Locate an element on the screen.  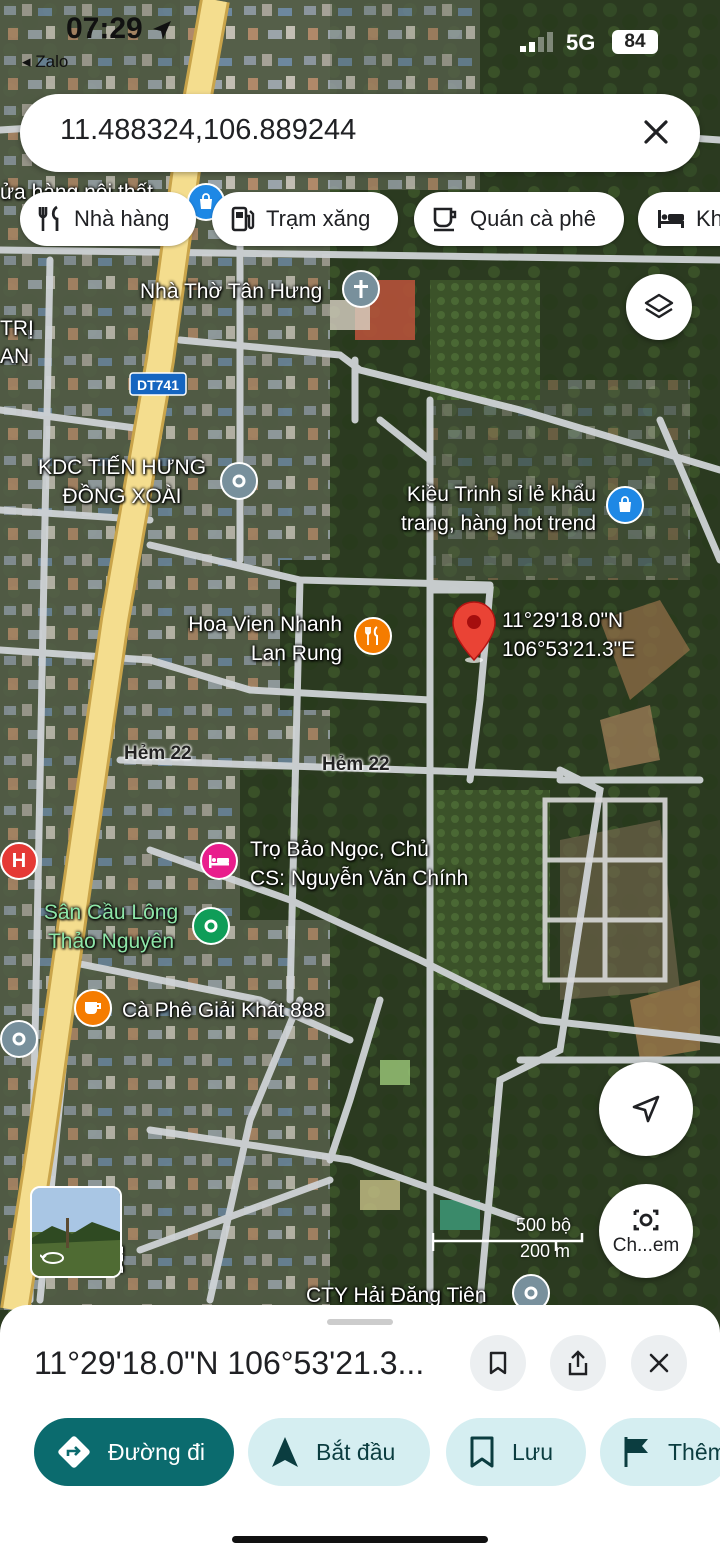
hospital-letter: H is located at coordinates (19, 860).